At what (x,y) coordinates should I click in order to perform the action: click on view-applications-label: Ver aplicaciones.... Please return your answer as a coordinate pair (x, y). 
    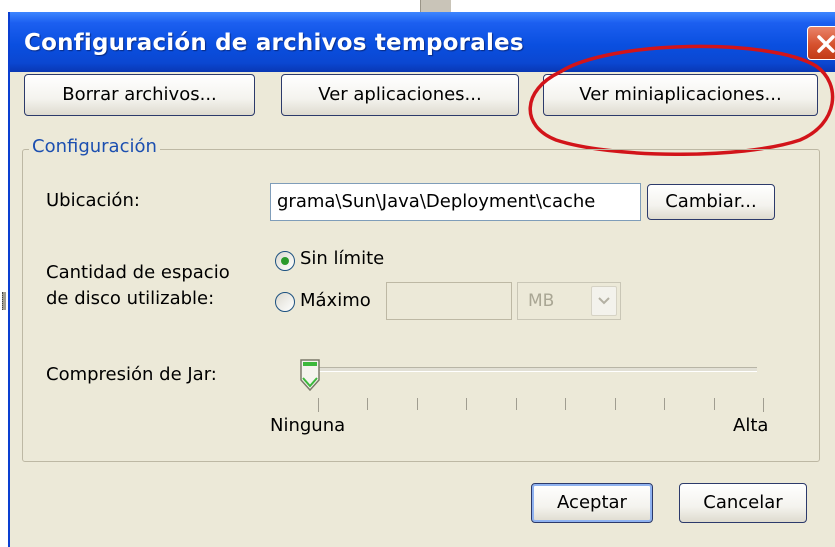
    Looking at the image, I should click on (400, 94).